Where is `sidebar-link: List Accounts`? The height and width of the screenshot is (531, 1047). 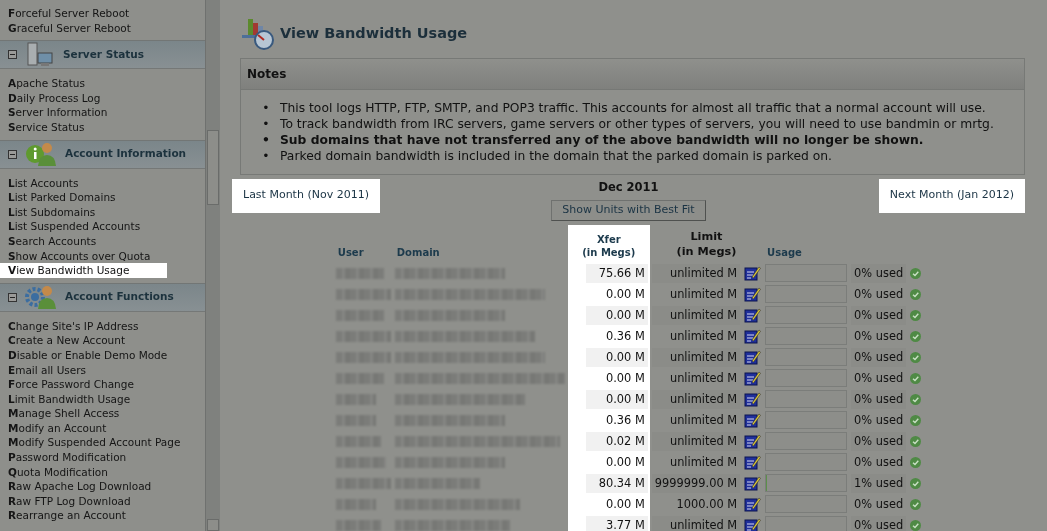
sidebar-link: List Accounts is located at coordinates (41, 183).